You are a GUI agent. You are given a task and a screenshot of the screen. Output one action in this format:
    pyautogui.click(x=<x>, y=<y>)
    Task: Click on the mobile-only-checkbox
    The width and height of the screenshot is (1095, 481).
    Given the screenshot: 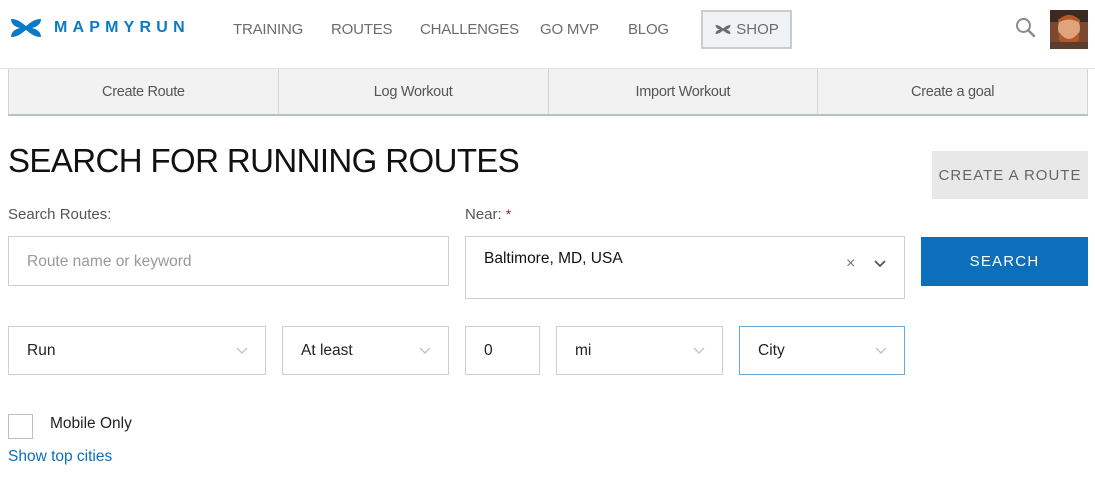 What is the action you would take?
    pyautogui.click(x=20, y=426)
    